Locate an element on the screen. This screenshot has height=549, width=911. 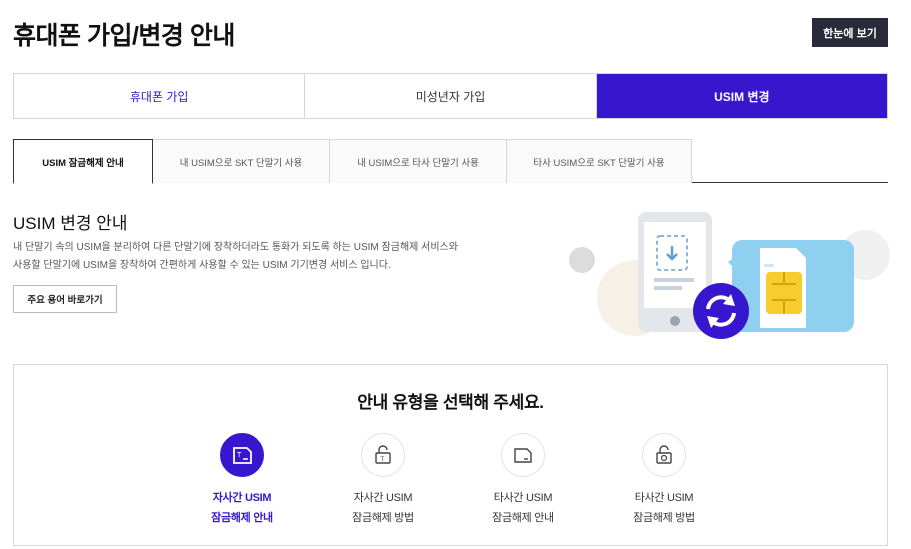
type-label: 타사간 USIM 잠금해제 안내 is located at coordinates (523, 508).